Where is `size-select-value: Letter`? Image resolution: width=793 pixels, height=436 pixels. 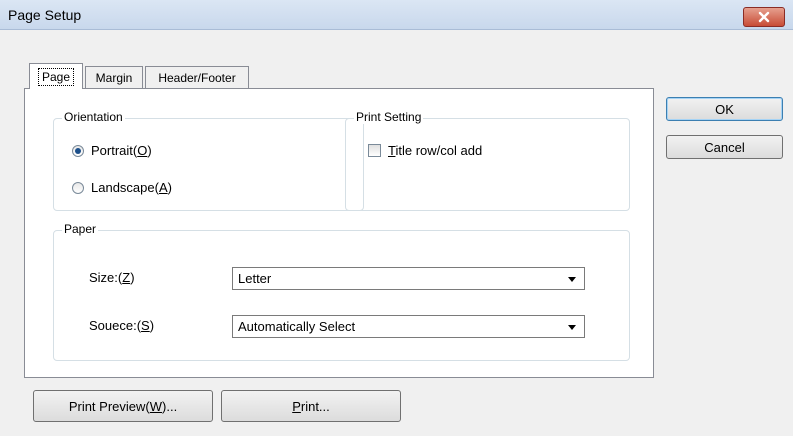
size-select-value: Letter is located at coordinates (255, 278).